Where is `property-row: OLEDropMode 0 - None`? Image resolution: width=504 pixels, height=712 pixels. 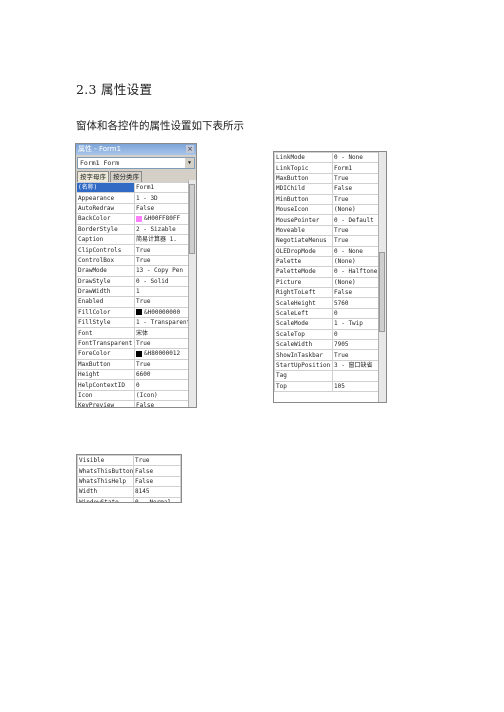
property-row: OLEDropMode 0 - None is located at coordinates (330, 251).